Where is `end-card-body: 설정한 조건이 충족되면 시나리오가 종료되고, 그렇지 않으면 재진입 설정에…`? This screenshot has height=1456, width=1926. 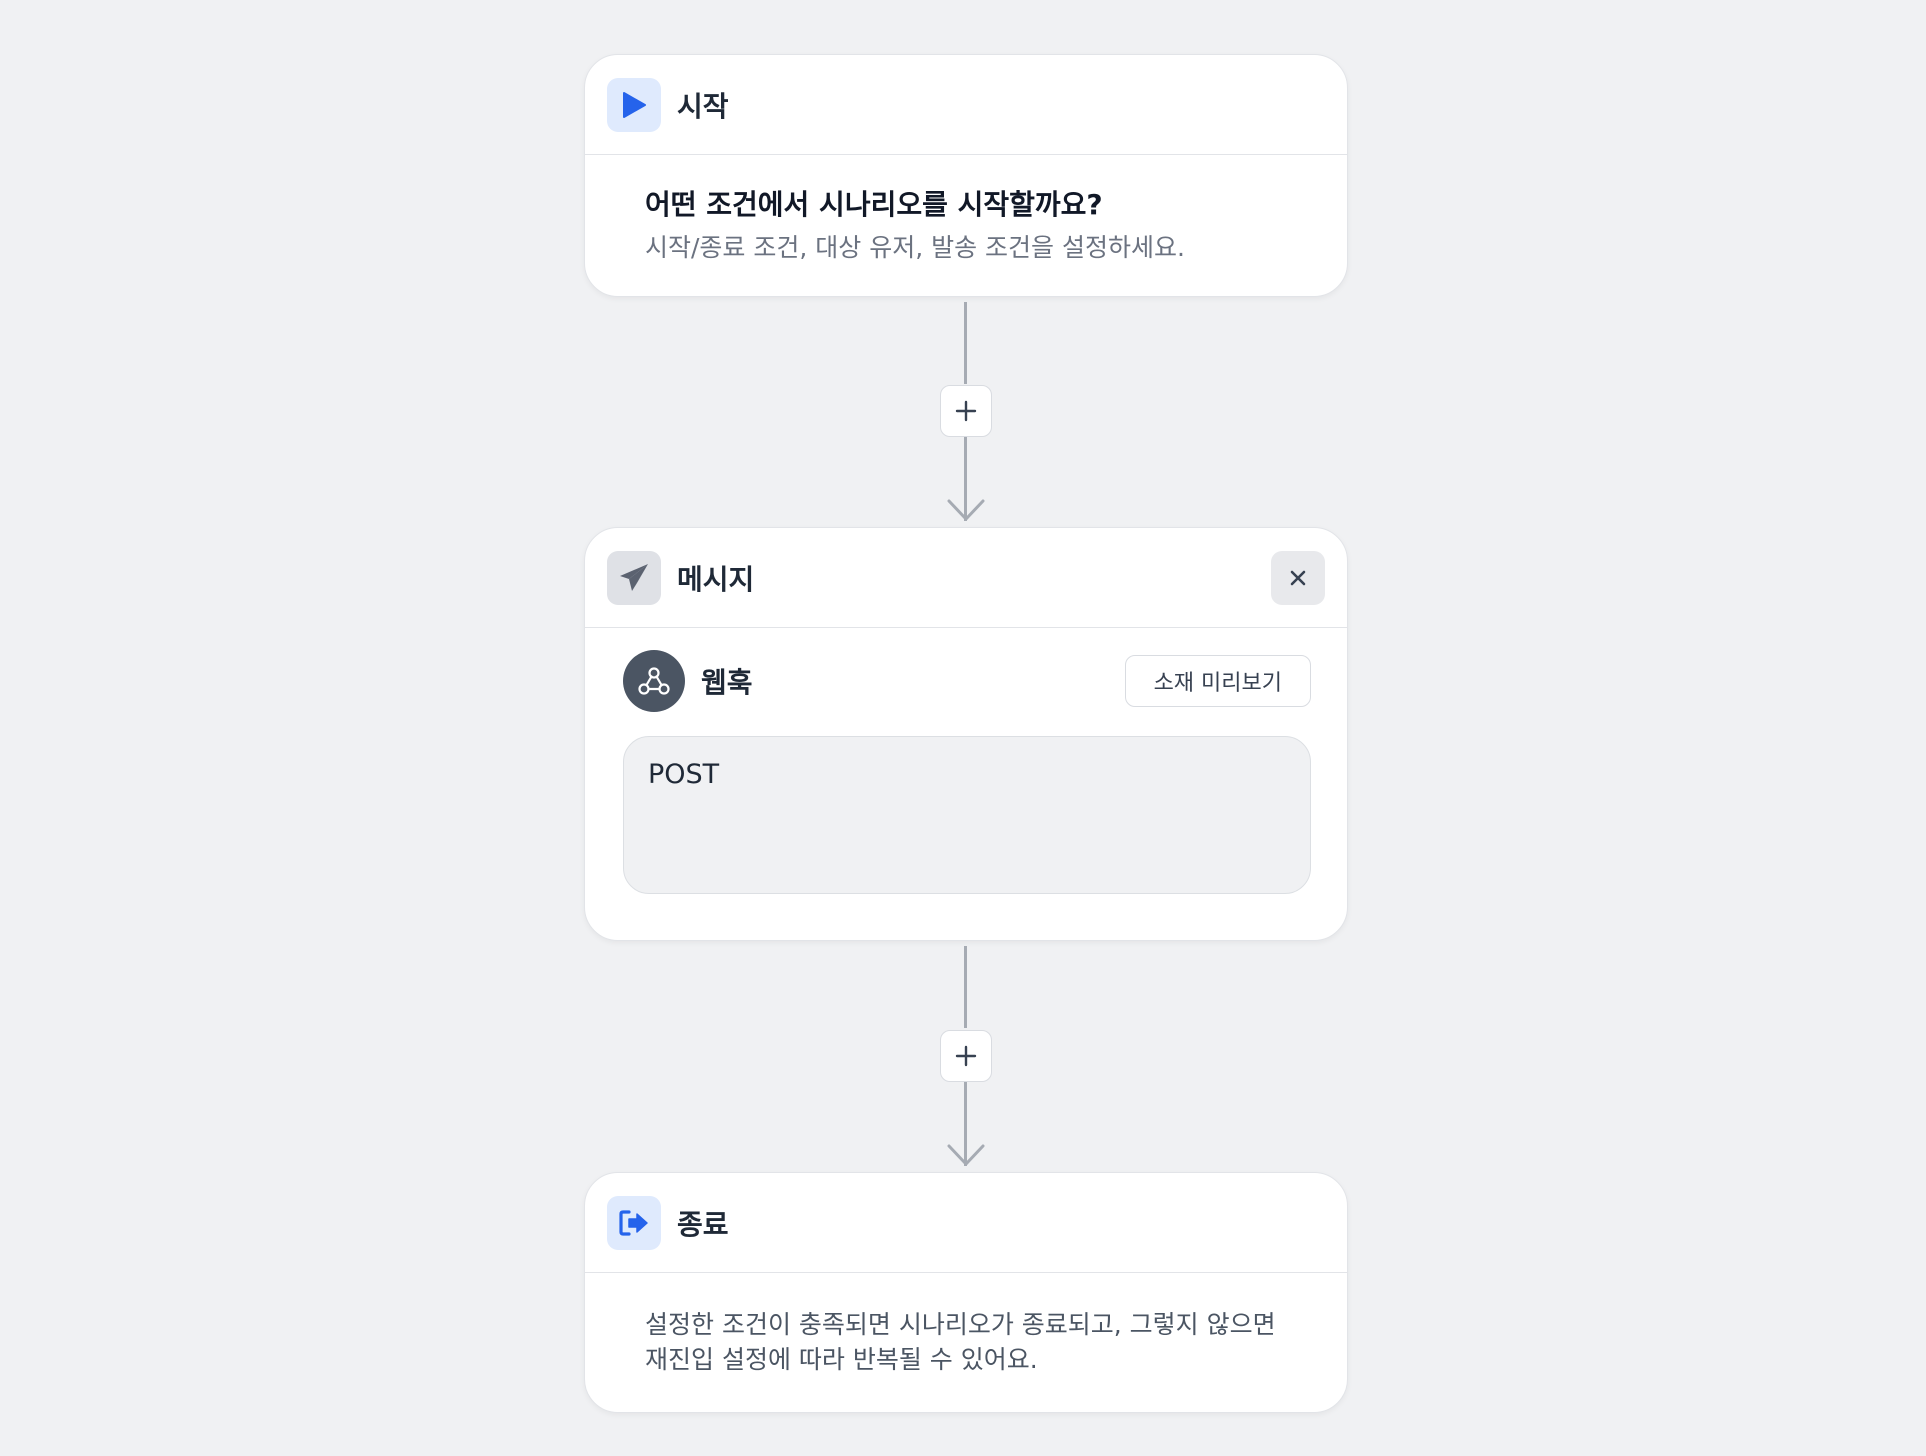
end-card-body: 설정한 조건이 충족되면 시나리오가 종료되고, 그렇지 않으면 재진입 설정에… is located at coordinates (966, 1325).